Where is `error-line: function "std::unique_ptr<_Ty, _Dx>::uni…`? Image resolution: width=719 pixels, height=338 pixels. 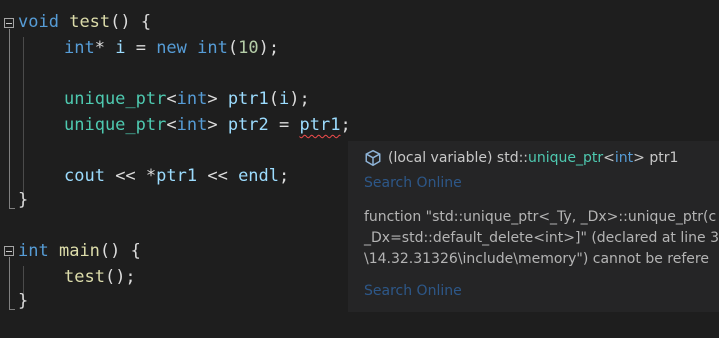
error-line: function "std::unique_ptr<_Ty, _Dx>::uni… is located at coordinates (540, 217).